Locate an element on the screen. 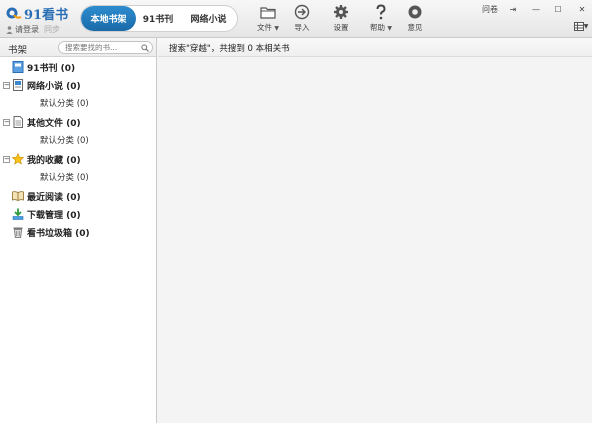 The height and width of the screenshot is (423, 592). minimize-button: — is located at coordinates (536, 9).